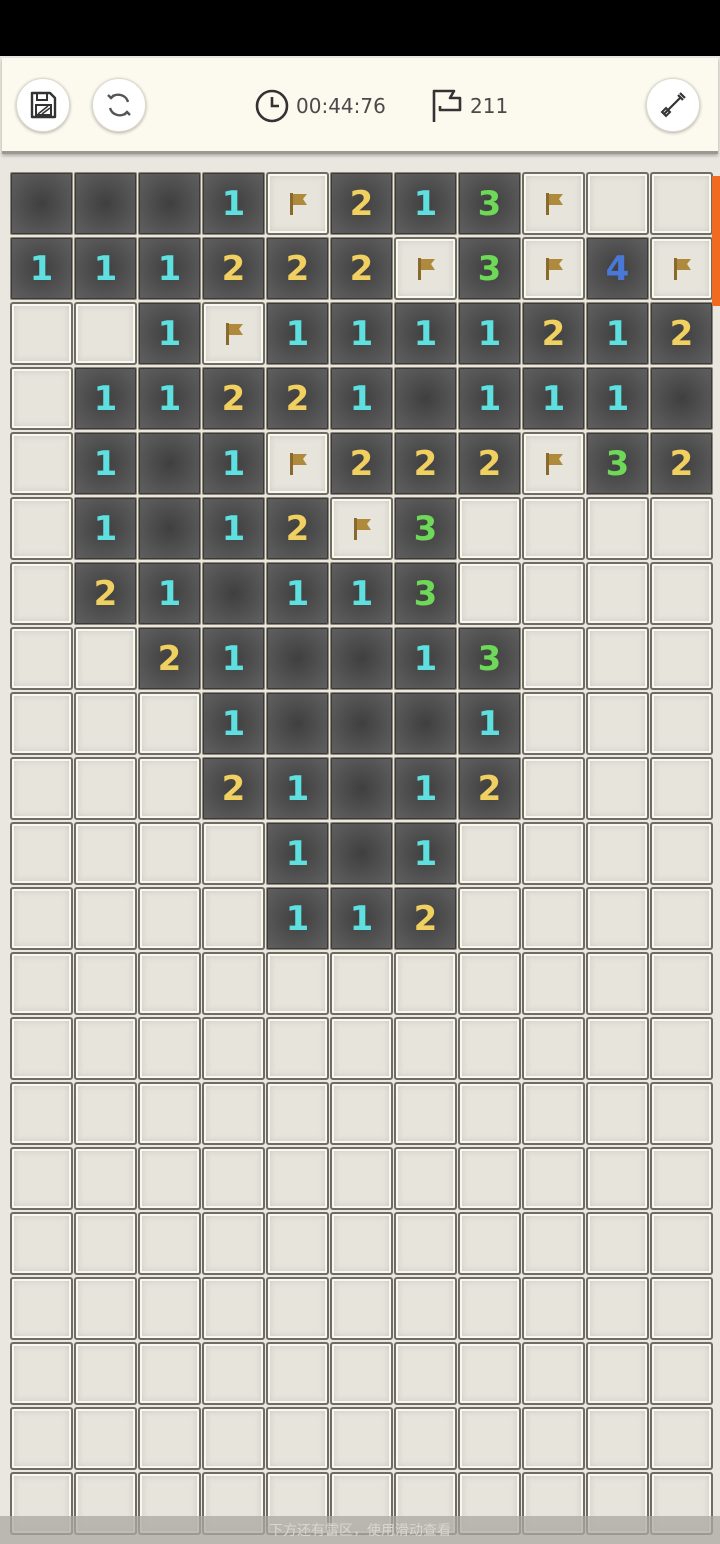 The width and height of the screenshot is (720, 1544). I want to click on restart-button, so click(119, 105).